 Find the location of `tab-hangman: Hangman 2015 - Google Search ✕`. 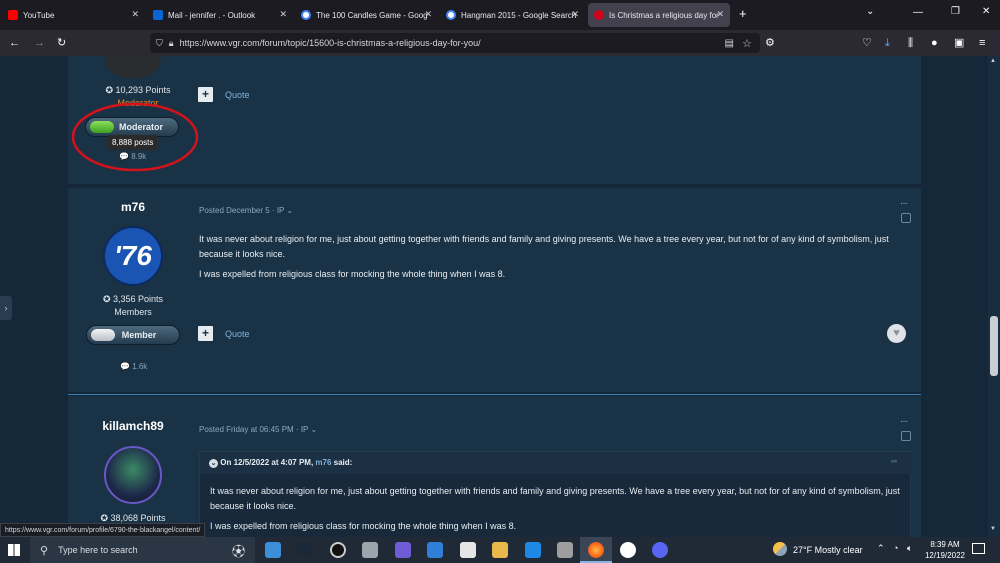

tab-hangman: Hangman 2015 - Google Search ✕ is located at coordinates (512, 15).